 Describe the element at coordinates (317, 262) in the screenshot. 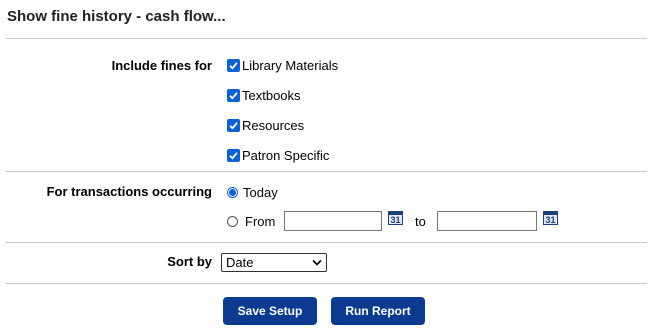

I see `chevron-down-icon` at that location.